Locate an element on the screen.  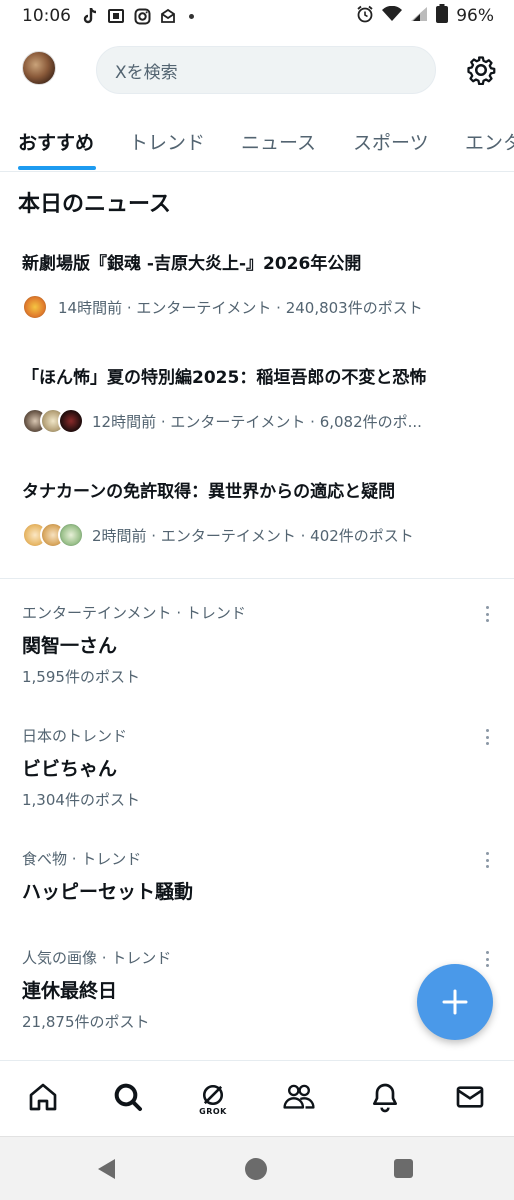
app-icon is located at coordinates (116, 16).